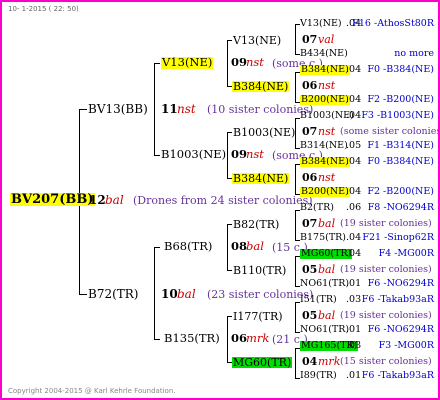  Describe the element at coordinates (406, 345) in the screenshot. I see `gen4-origin: F3 -MG00R` at that location.